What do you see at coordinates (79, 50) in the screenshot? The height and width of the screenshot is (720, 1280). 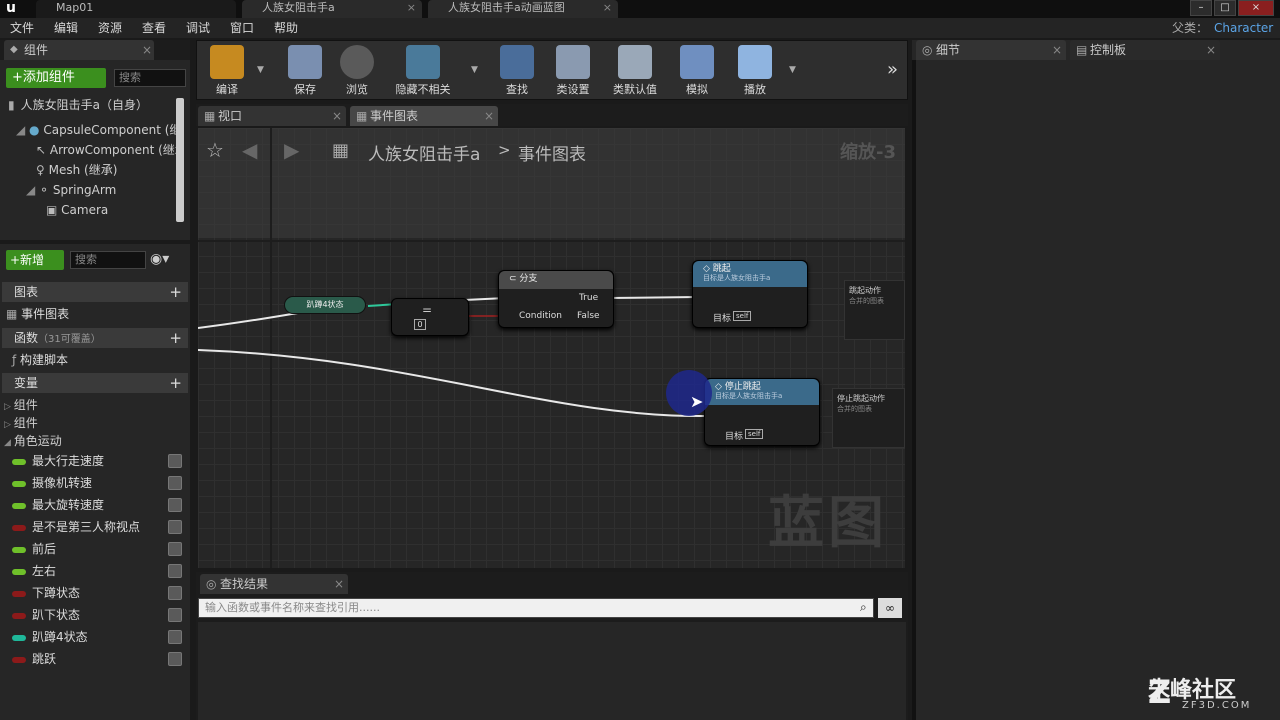 I see `tab-components: ◆ 组件 ×` at bounding box center [79, 50].